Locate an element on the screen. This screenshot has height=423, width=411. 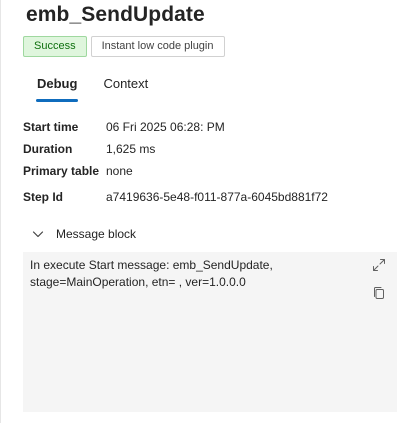
property-label: Primary table is located at coordinates (61, 171).